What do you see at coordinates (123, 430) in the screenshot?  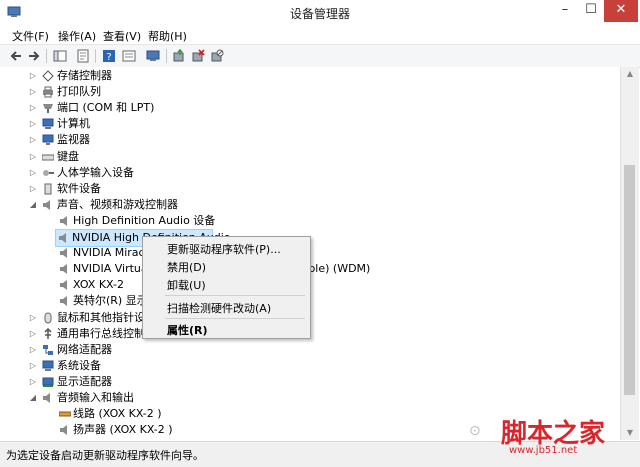 I see `tree-item-label: 扬声器 (XOX KX-2 )` at bounding box center [123, 430].